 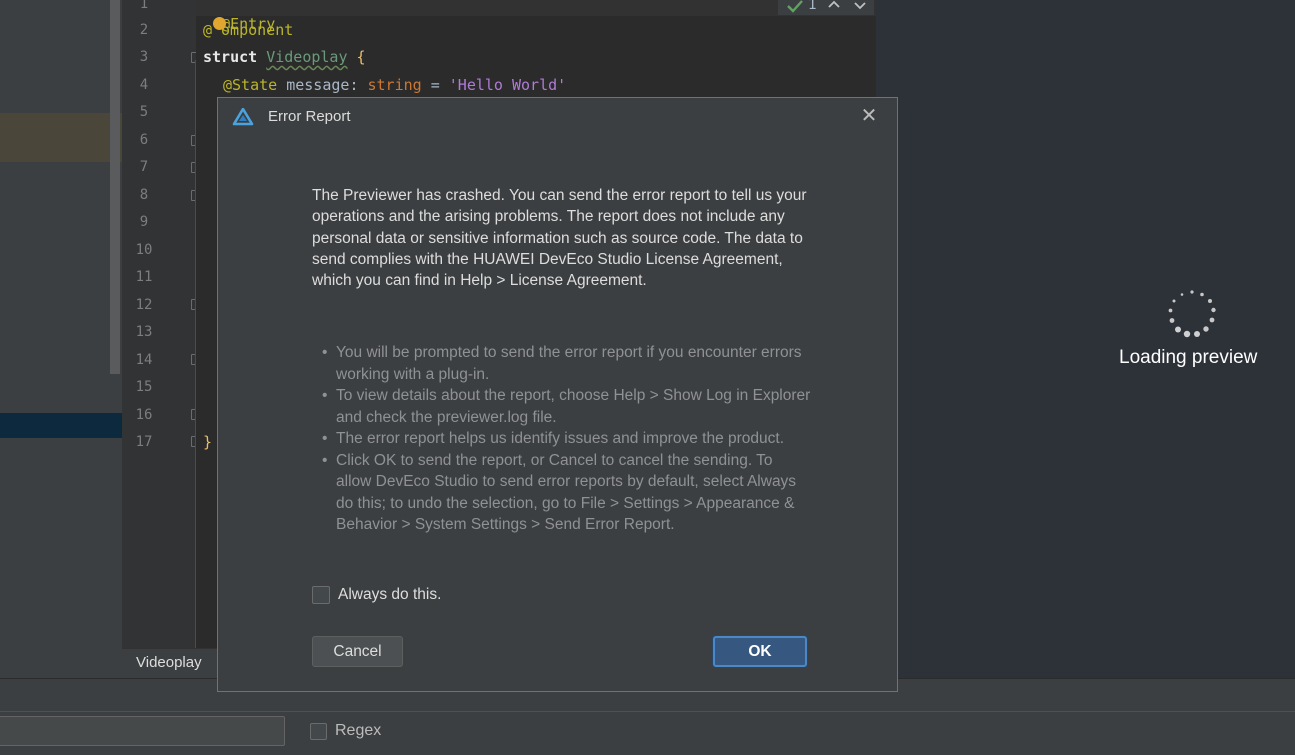 I want to click on inspection-widget: 1, so click(x=826, y=7).